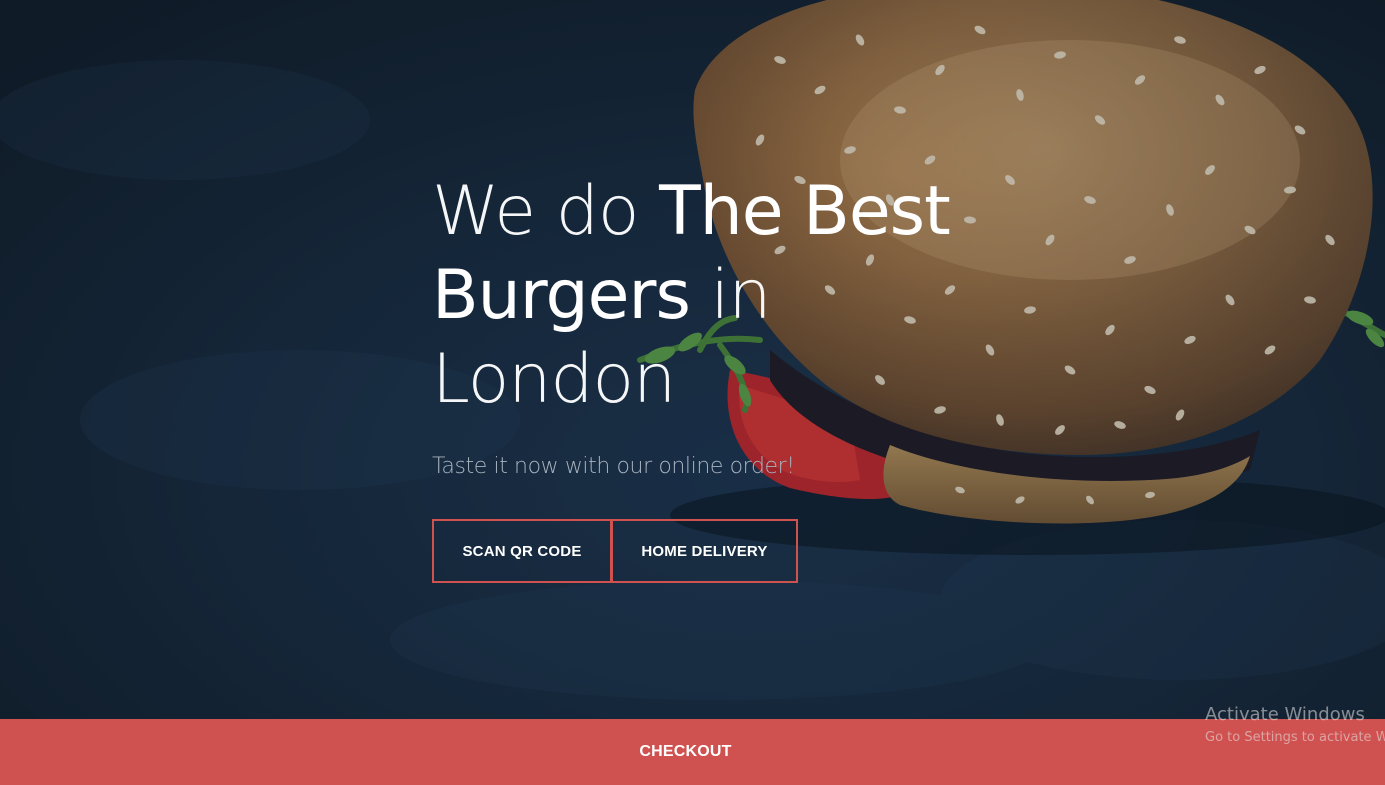 The image size is (1385, 785). Describe the element at coordinates (805, 211) in the screenshot. I see `headline-part-2: The Best` at that location.